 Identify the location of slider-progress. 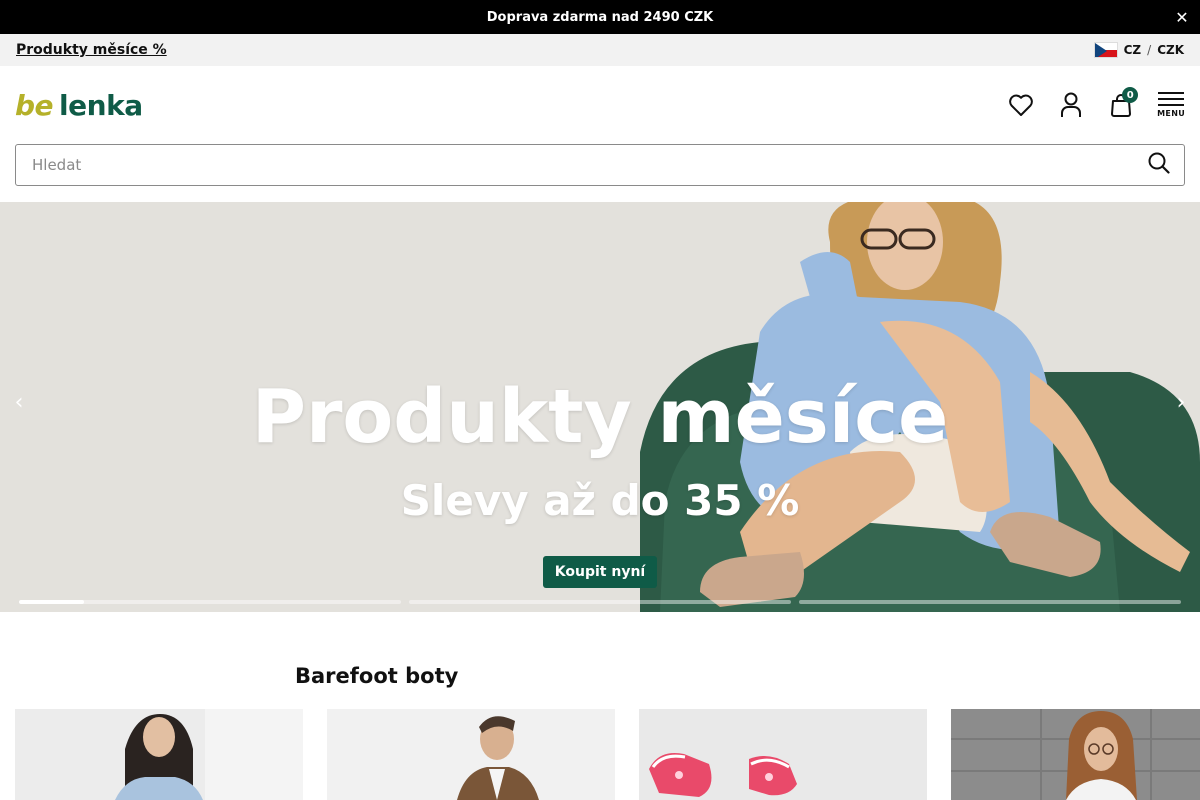
(600, 602).